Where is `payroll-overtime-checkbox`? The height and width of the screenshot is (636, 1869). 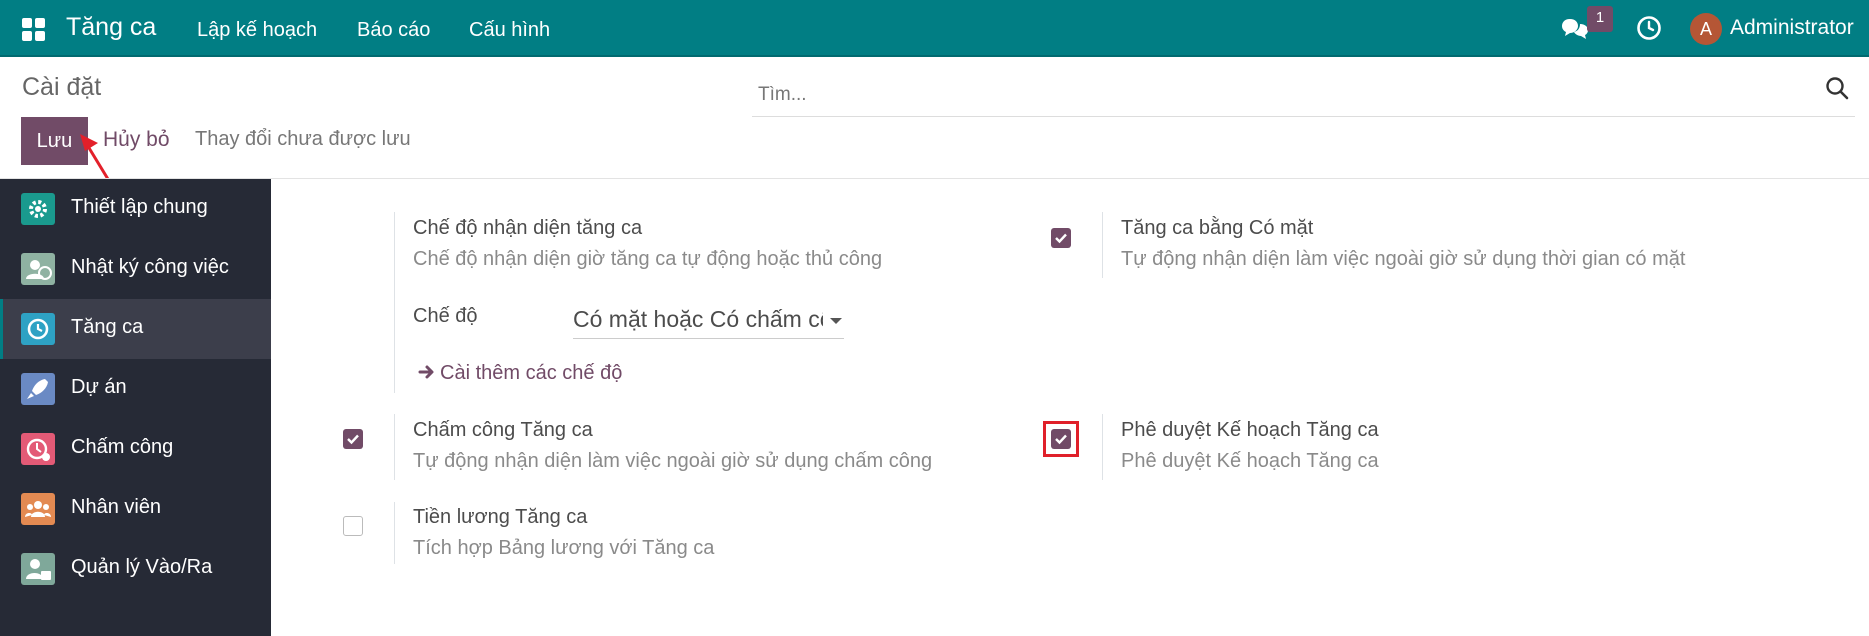
payroll-overtime-checkbox is located at coordinates (353, 526).